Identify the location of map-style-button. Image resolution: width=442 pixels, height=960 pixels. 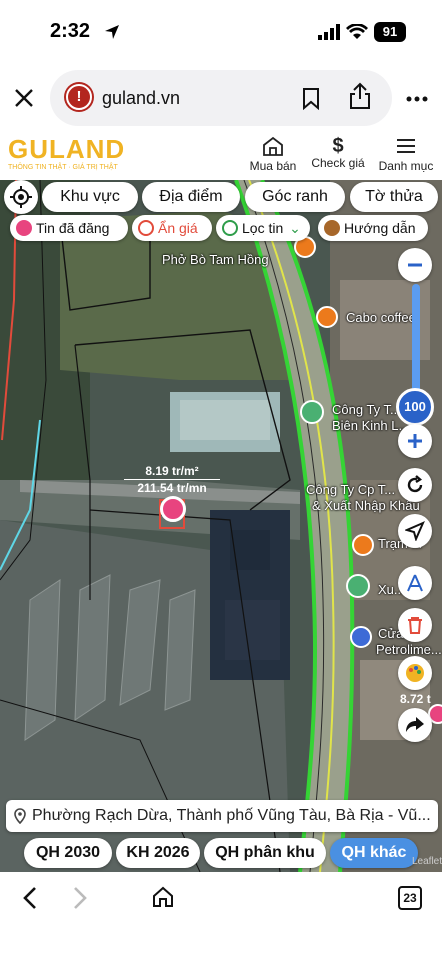
(415, 673).